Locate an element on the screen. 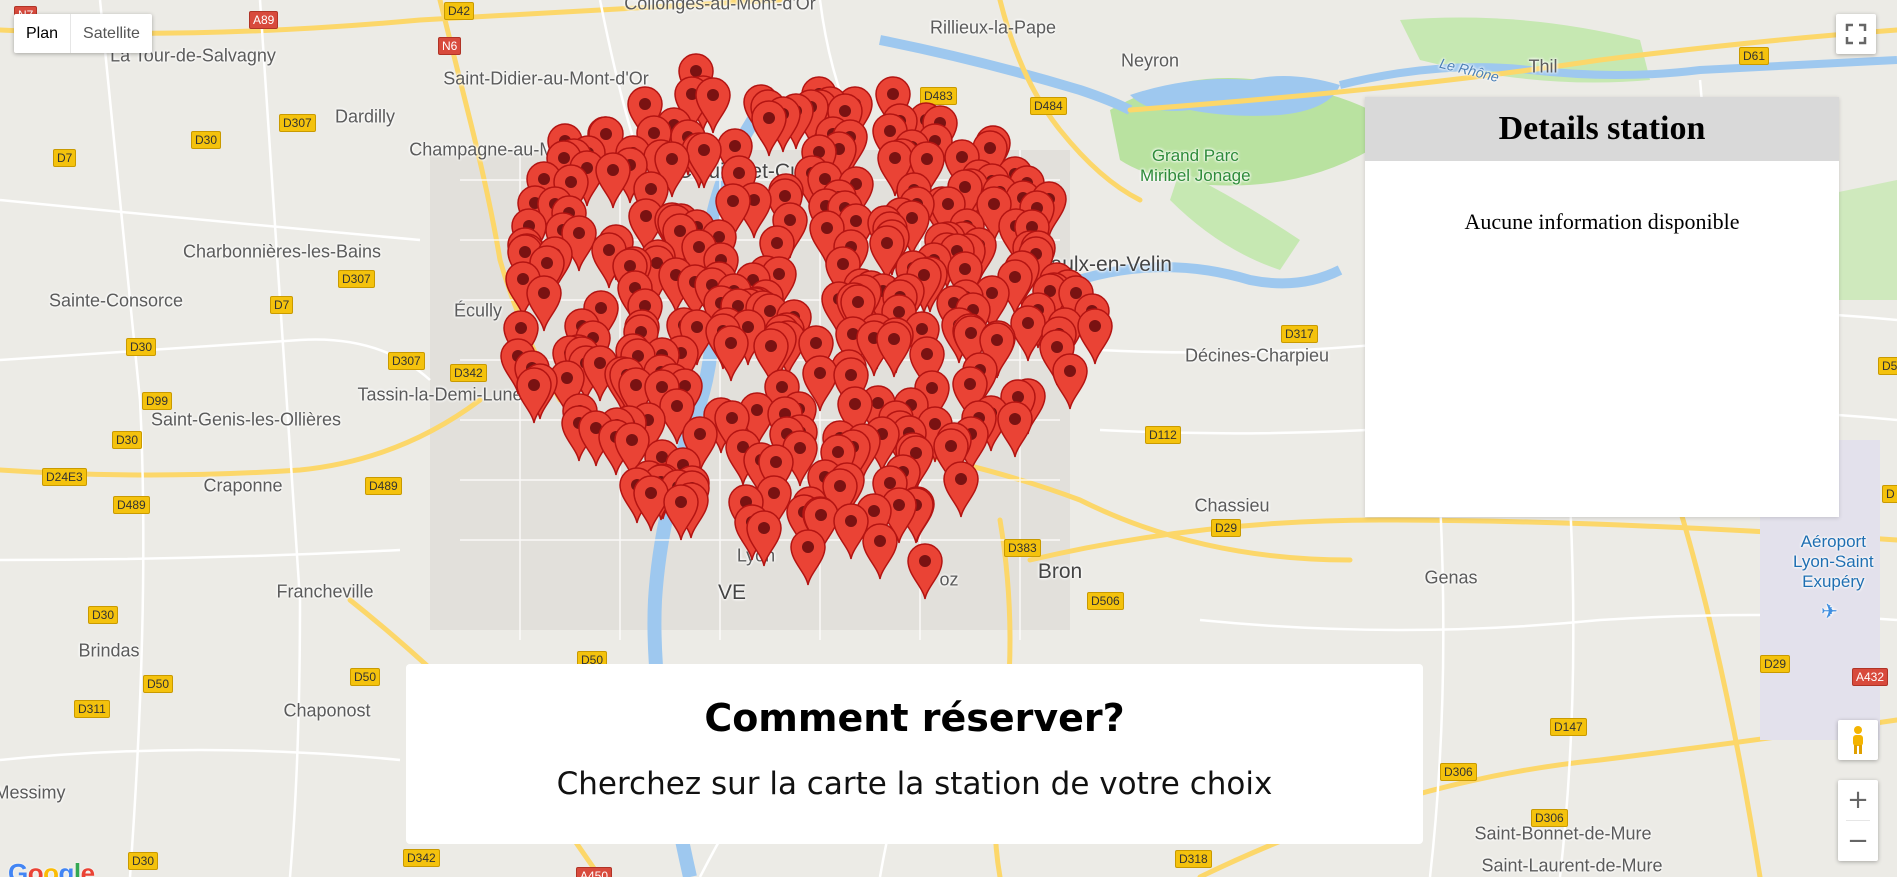 Image resolution: width=1897 pixels, height=877 pixels. place-label: Rillieux-la-Pape is located at coordinates (993, 27).